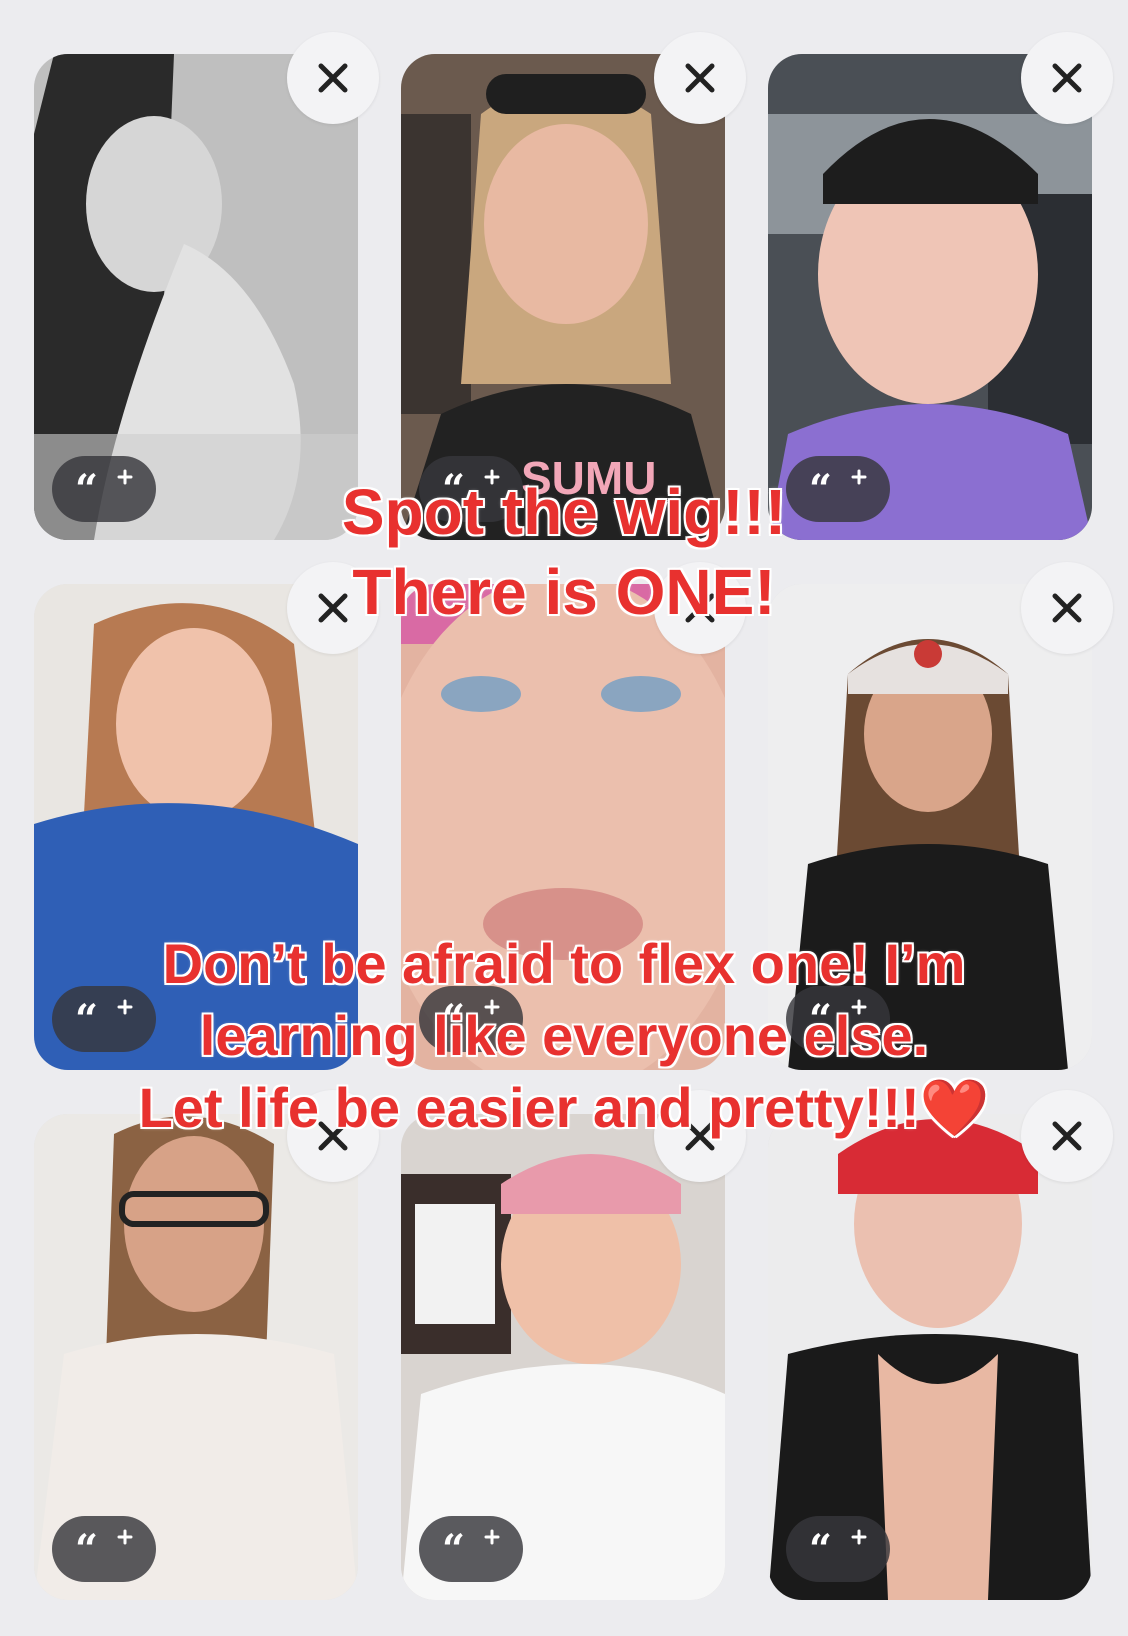 This screenshot has width=1128, height=1636. I want to click on headline-overlay: Spot the wig!!! There is ONE!, so click(564, 552).